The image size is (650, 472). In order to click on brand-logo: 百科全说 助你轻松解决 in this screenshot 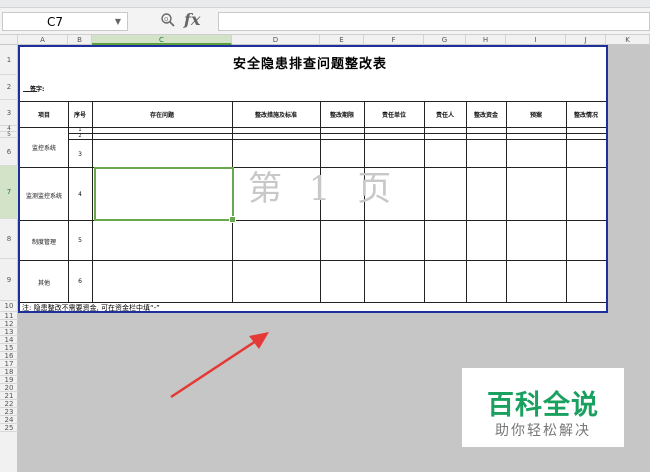, I will do `click(543, 407)`.